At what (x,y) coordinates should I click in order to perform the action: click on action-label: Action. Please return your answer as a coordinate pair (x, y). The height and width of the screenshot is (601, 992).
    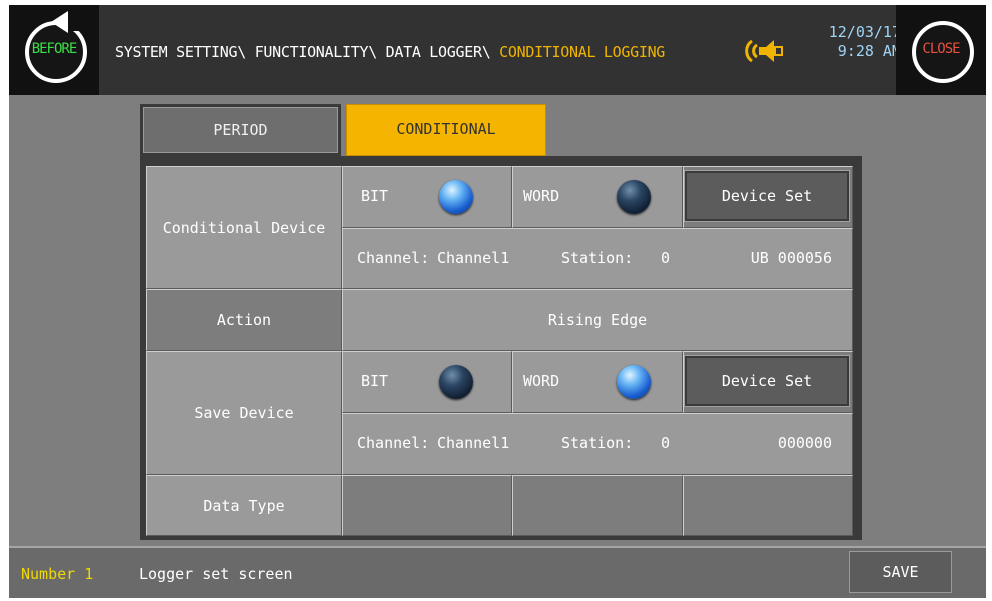
    Looking at the image, I should click on (244, 320).